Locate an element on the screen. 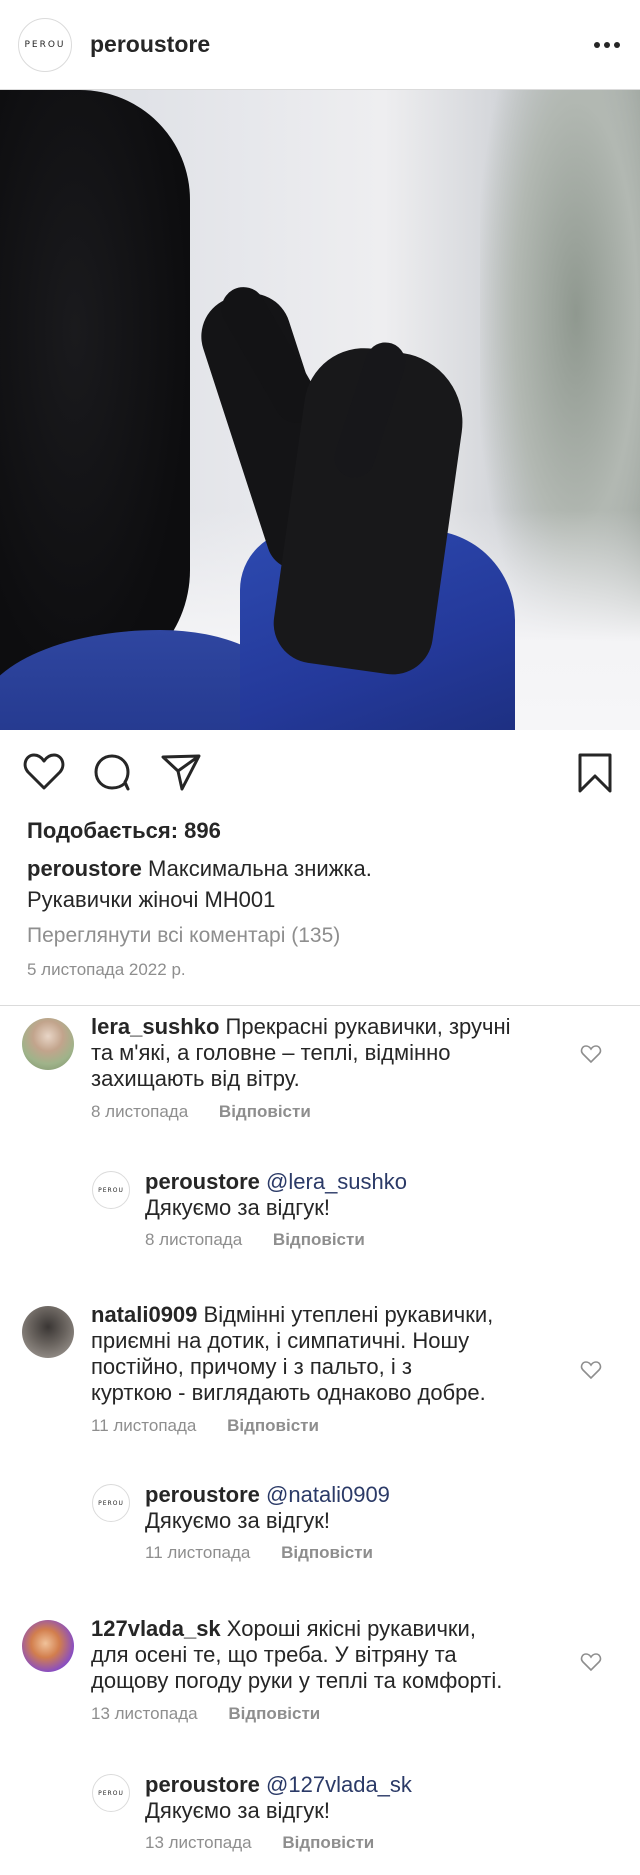 Image resolution: width=640 pixels, height=1875 pixels. brand-avatar: PEROU is located at coordinates (45, 44).